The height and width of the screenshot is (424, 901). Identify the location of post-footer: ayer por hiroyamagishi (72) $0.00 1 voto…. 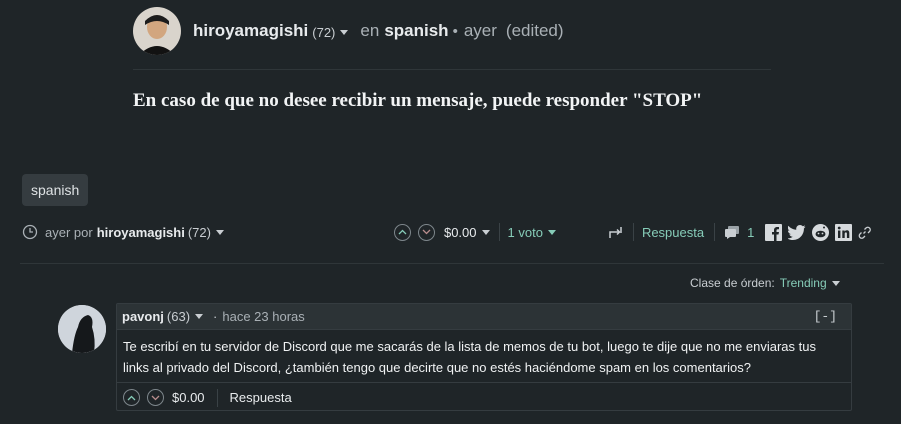
(457, 232).